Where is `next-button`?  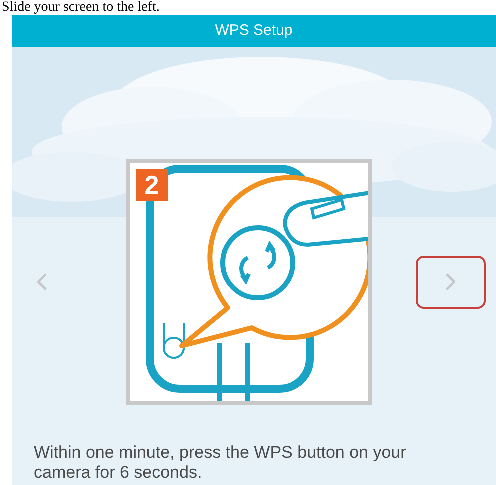
next-button is located at coordinates (451, 282).